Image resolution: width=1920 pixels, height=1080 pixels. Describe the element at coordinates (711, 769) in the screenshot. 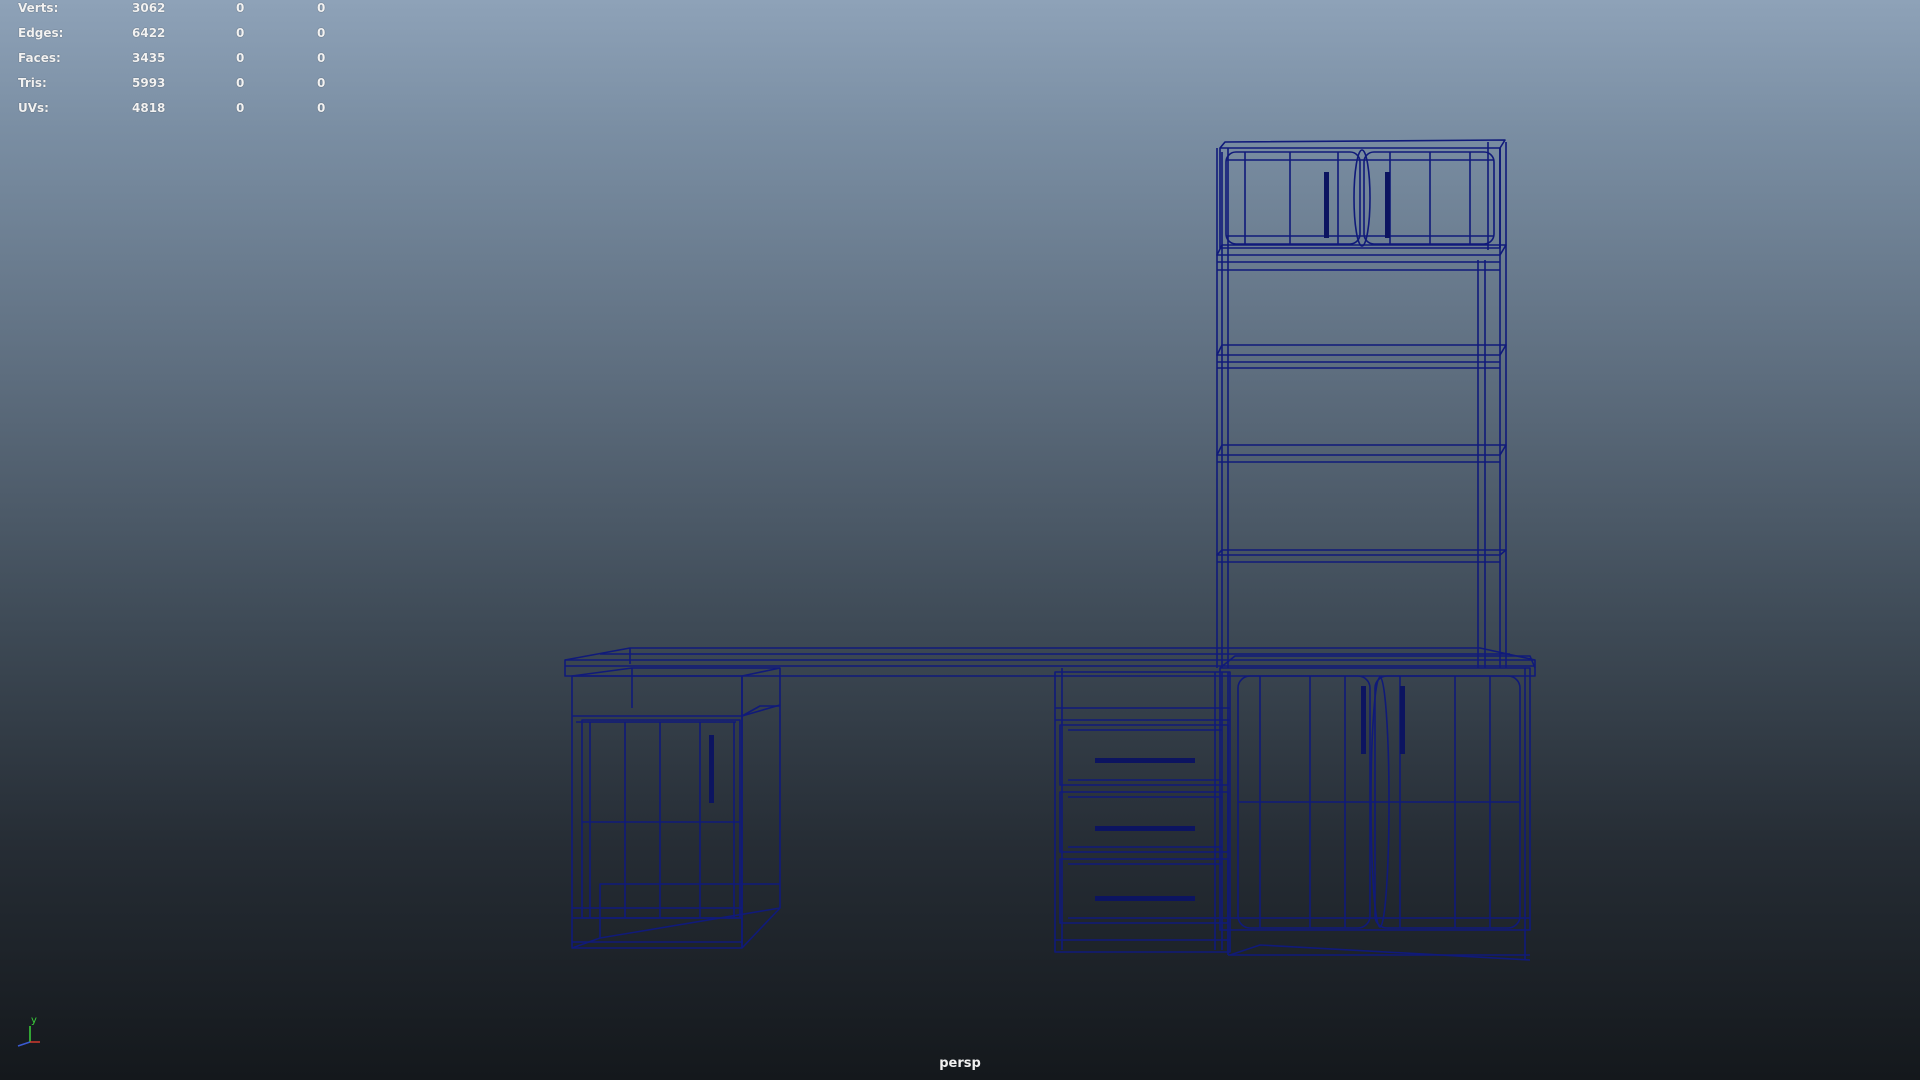

I see `left-cabinet-handle` at that location.